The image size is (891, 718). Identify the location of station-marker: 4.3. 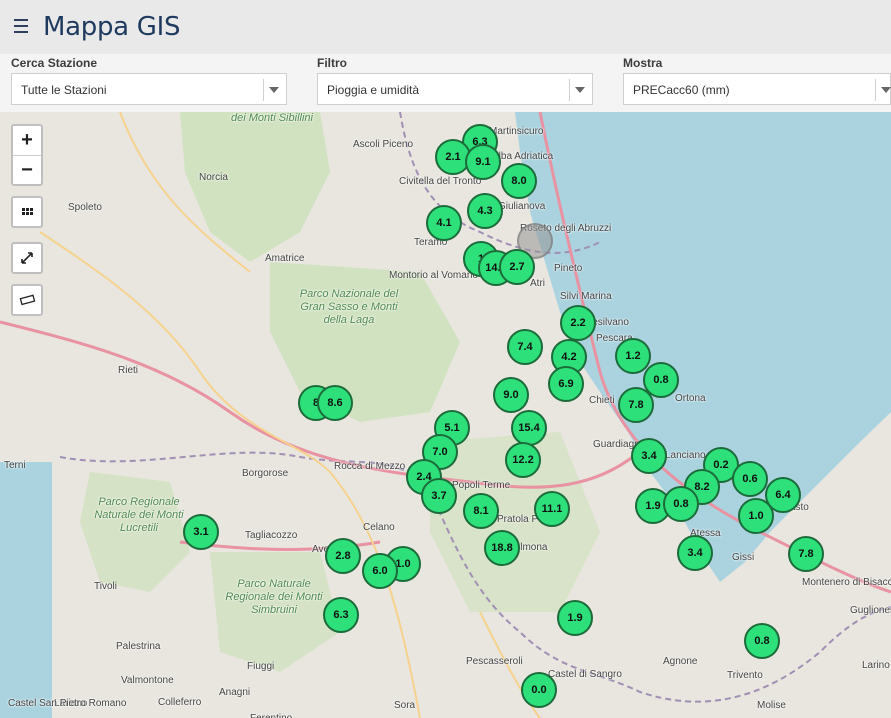
(485, 211).